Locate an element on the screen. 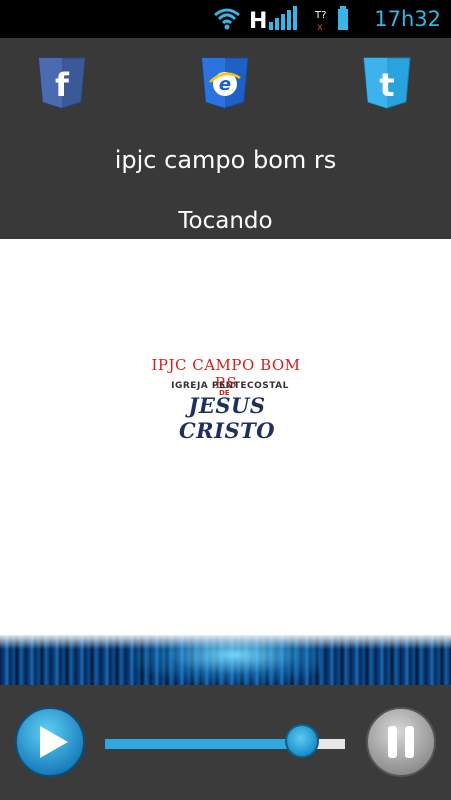  play-button is located at coordinates (50, 742).